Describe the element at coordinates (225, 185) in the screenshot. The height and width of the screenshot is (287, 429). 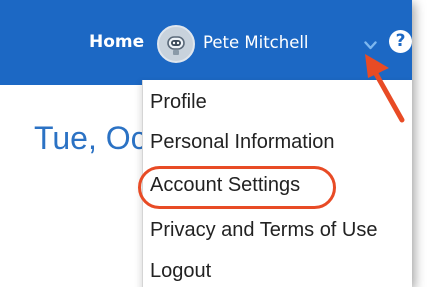
I see `menu-item-account-settings: Account Settings` at that location.